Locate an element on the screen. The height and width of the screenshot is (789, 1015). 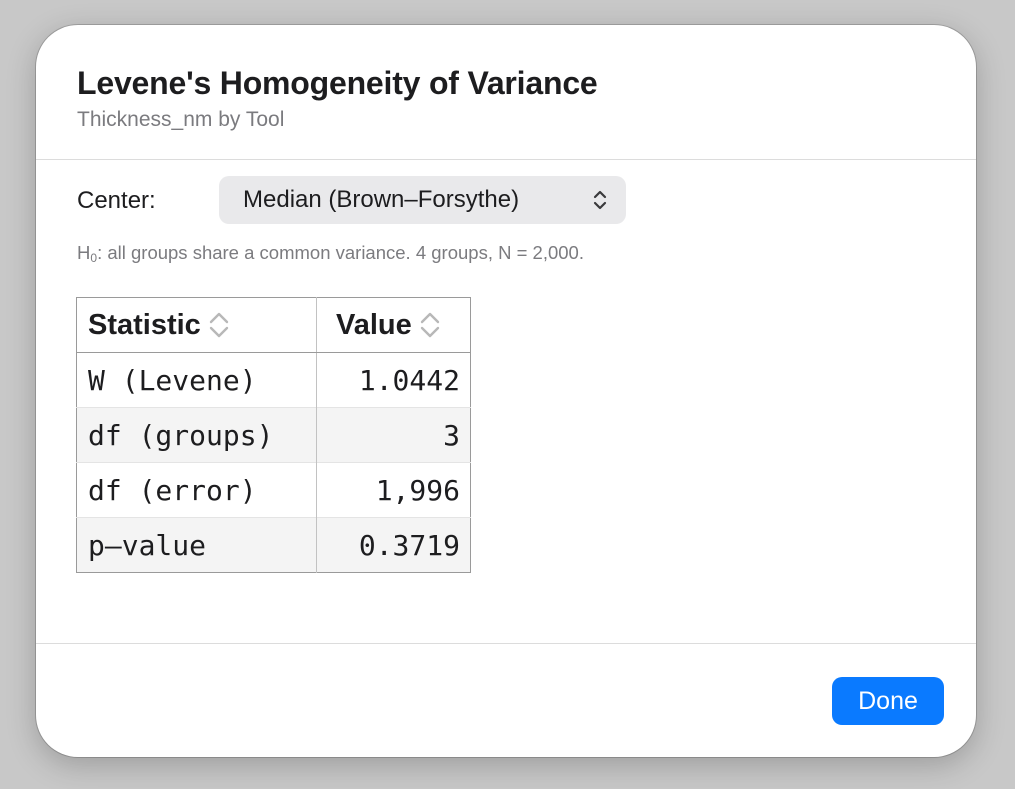
dialog-title: Levene's Homogeneity of Variance is located at coordinates (337, 83).